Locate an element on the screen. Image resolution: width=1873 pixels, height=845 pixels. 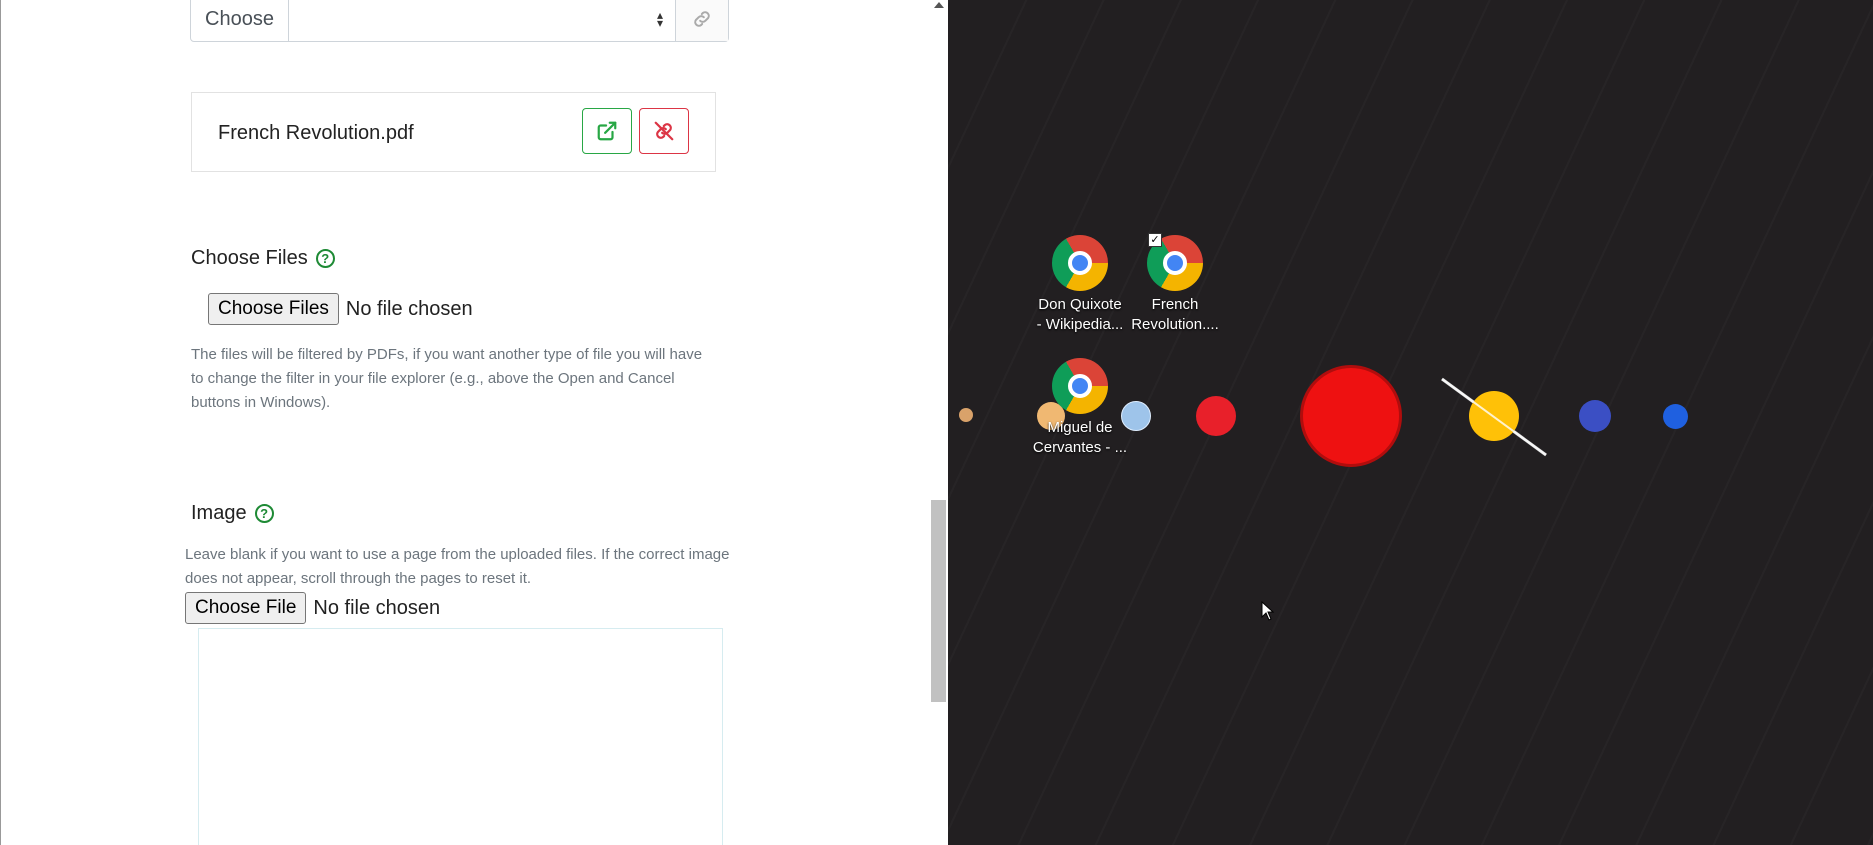
select-caret-icon: ▴ ▾ is located at coordinates (659, 19).